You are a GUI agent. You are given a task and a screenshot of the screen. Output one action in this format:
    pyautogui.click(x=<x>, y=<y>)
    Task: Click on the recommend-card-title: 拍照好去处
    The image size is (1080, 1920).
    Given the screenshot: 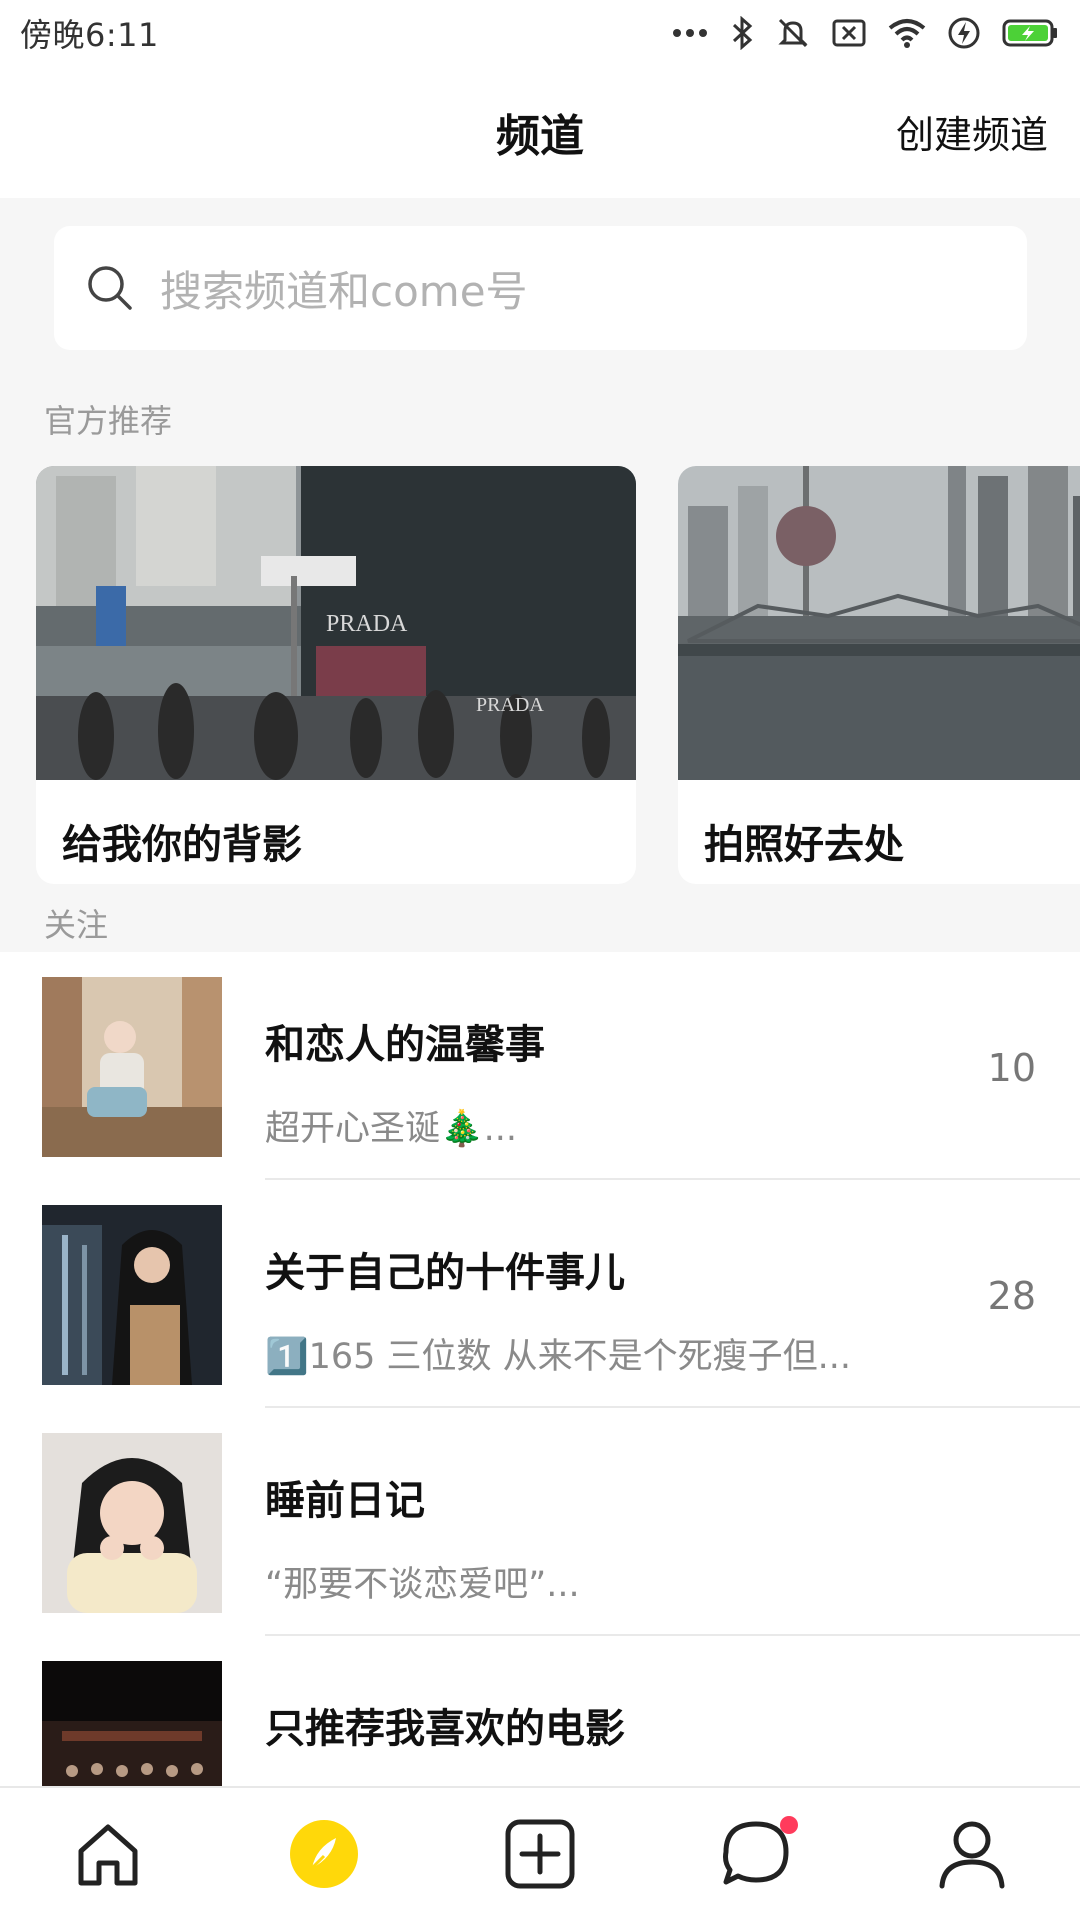 What is the action you would take?
    pyautogui.click(x=804, y=845)
    